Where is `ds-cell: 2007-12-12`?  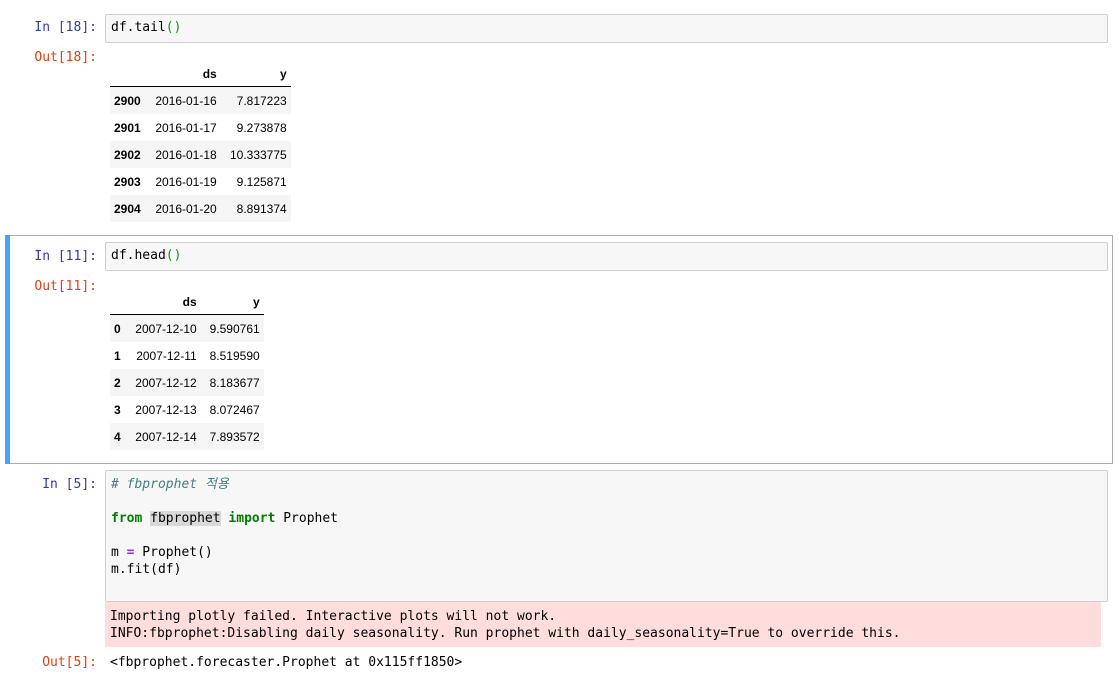
ds-cell: 2007-12-12 is located at coordinates (166, 382).